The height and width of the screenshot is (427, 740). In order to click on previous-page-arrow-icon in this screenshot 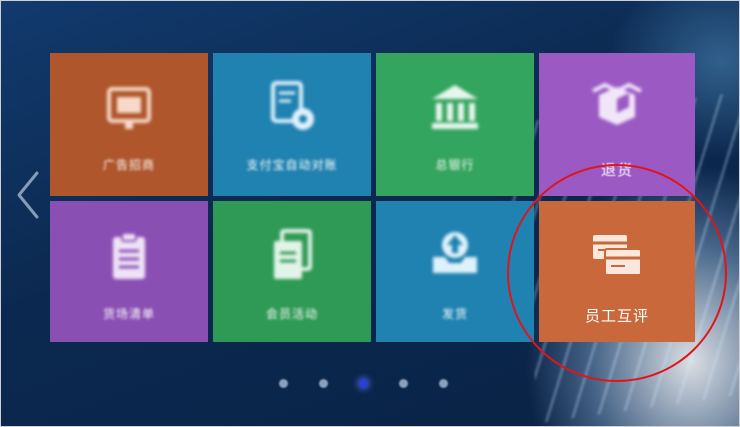, I will do `click(27, 195)`.